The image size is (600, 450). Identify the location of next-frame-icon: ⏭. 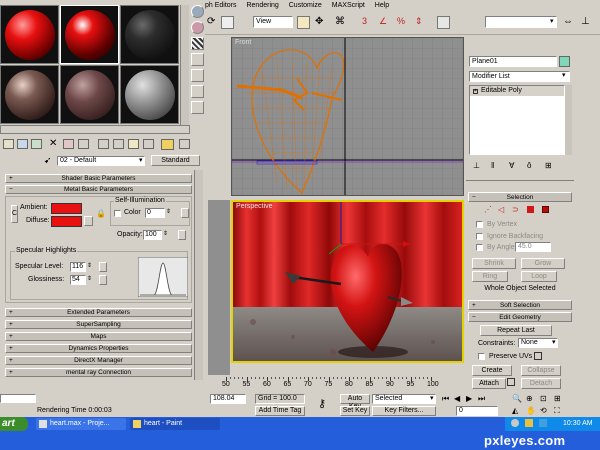
(481, 399).